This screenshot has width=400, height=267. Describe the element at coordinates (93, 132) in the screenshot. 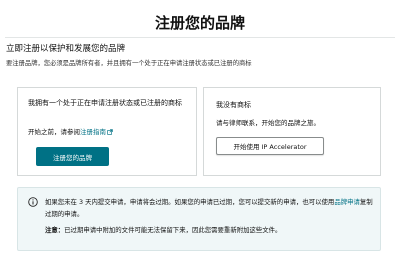

I see `registration-guide-link-label: 注册指南` at that location.